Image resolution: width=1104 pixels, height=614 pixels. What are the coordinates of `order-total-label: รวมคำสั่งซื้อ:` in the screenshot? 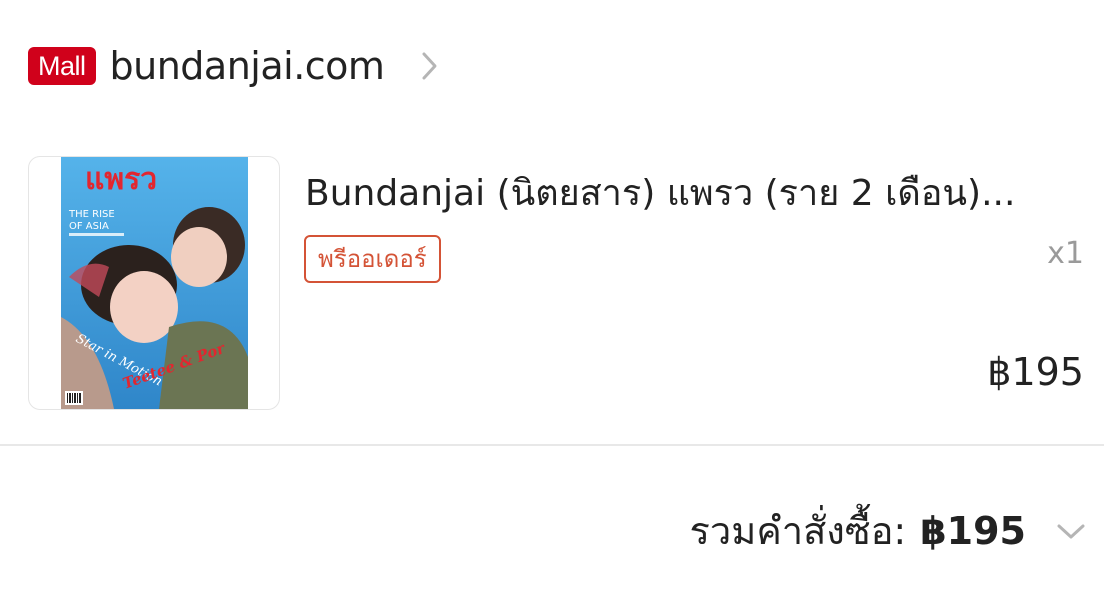 It's located at (798, 531).